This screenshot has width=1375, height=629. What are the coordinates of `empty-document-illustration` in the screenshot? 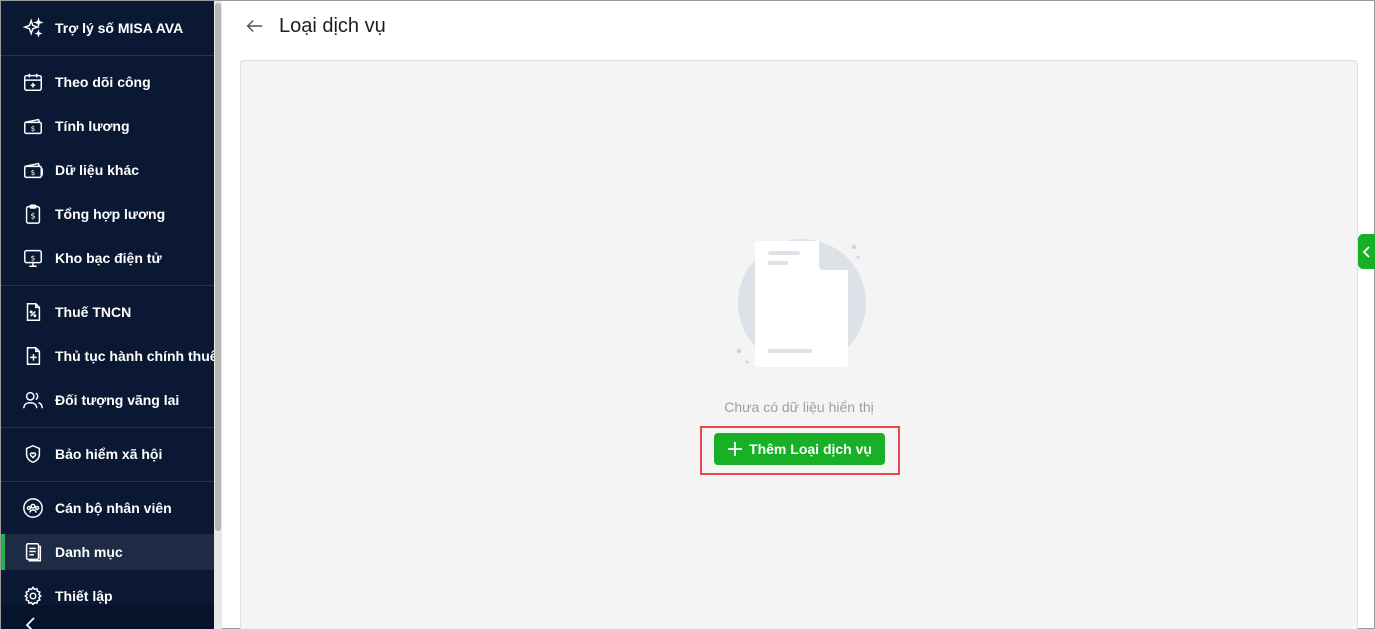 It's located at (801, 303).